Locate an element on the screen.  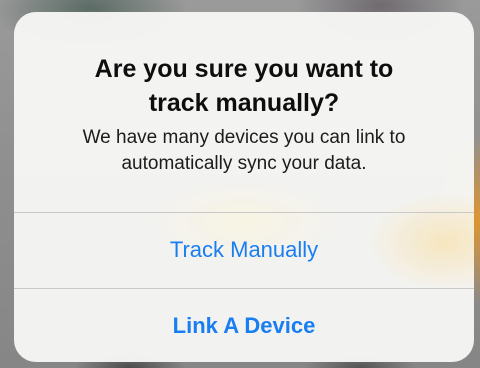
alert-title-line-1: Are you sure you want to is located at coordinates (244, 69).